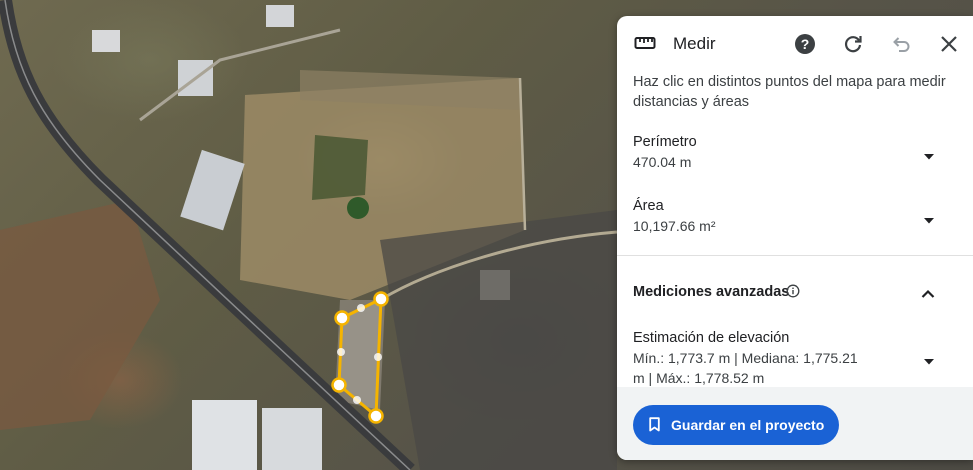 The width and height of the screenshot is (973, 470). Describe the element at coordinates (674, 226) in the screenshot. I see `area-value: 10,197.66 m²` at that location.